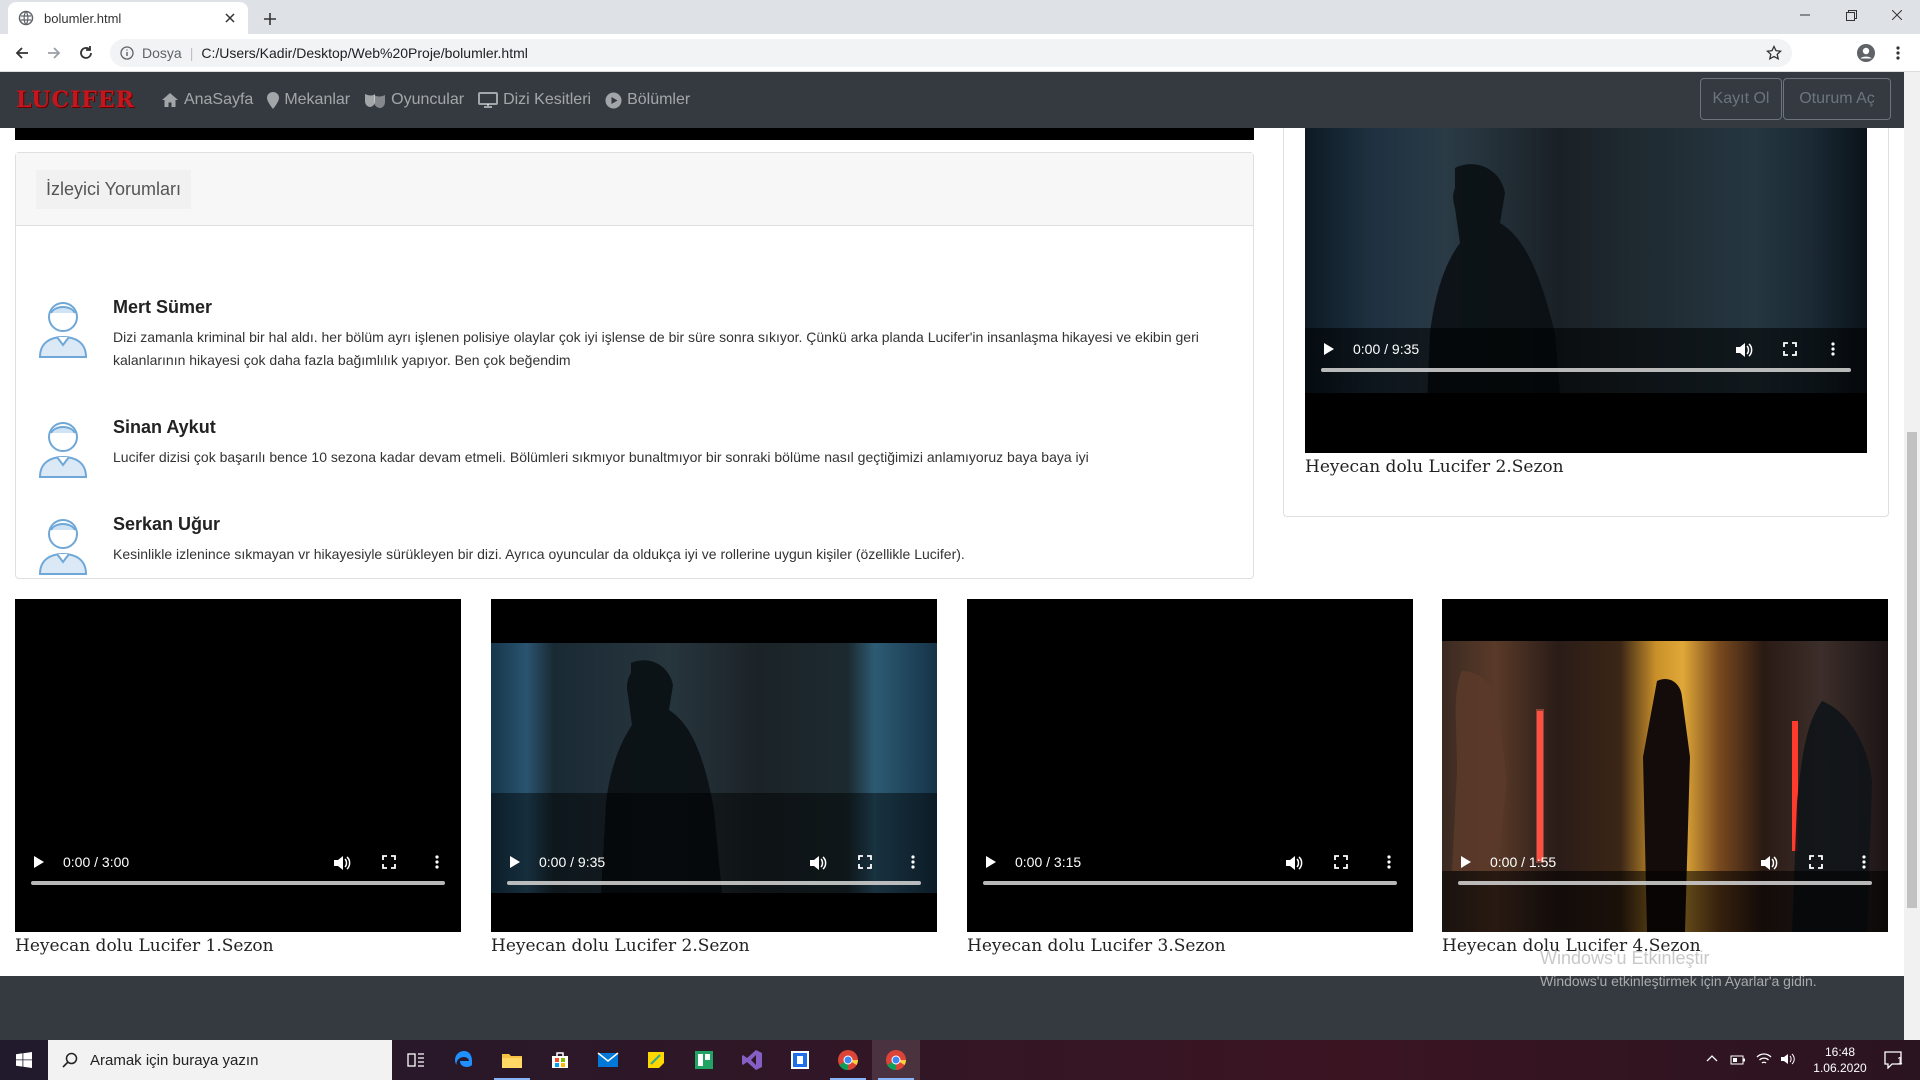 This screenshot has width=1920, height=1080. Describe the element at coordinates (1898, 53) in the screenshot. I see `menu-dots-icon` at that location.